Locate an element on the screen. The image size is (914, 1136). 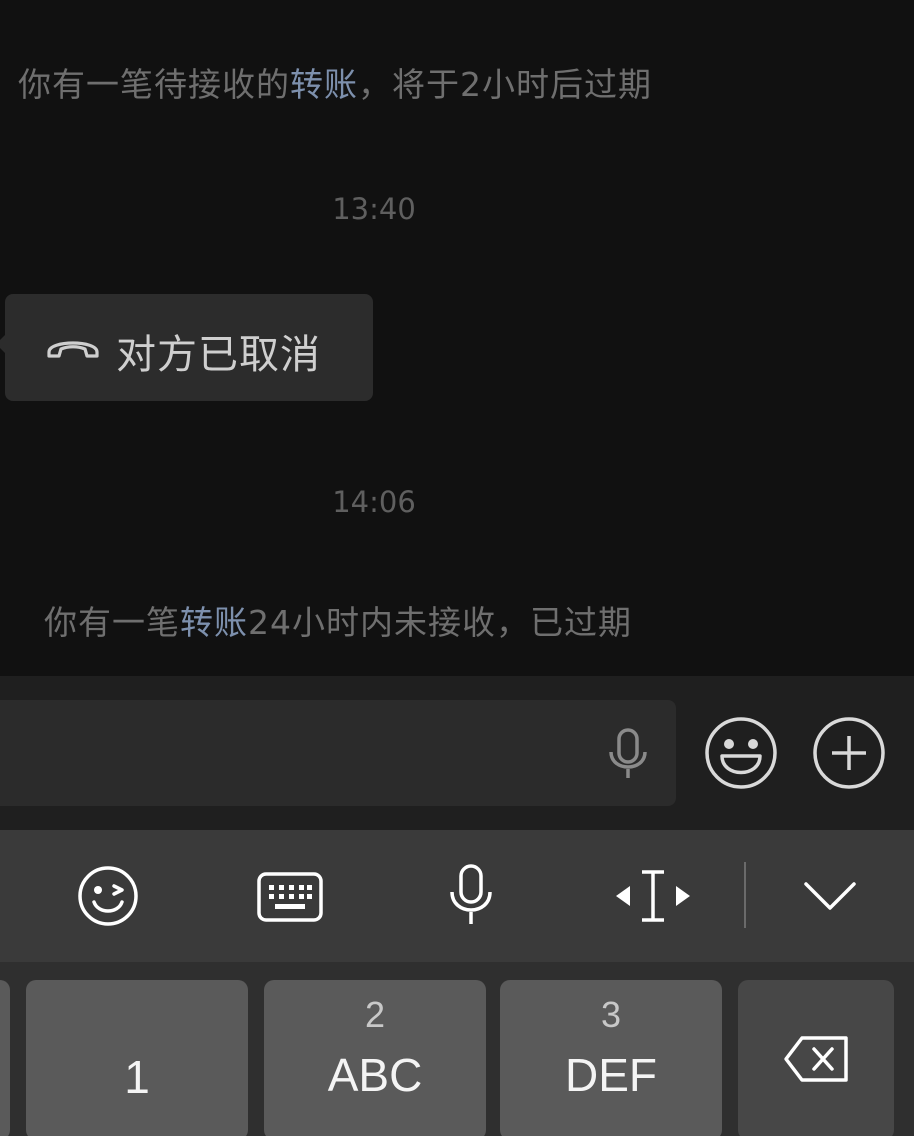
backspace-icon is located at coordinates (816, 1059).